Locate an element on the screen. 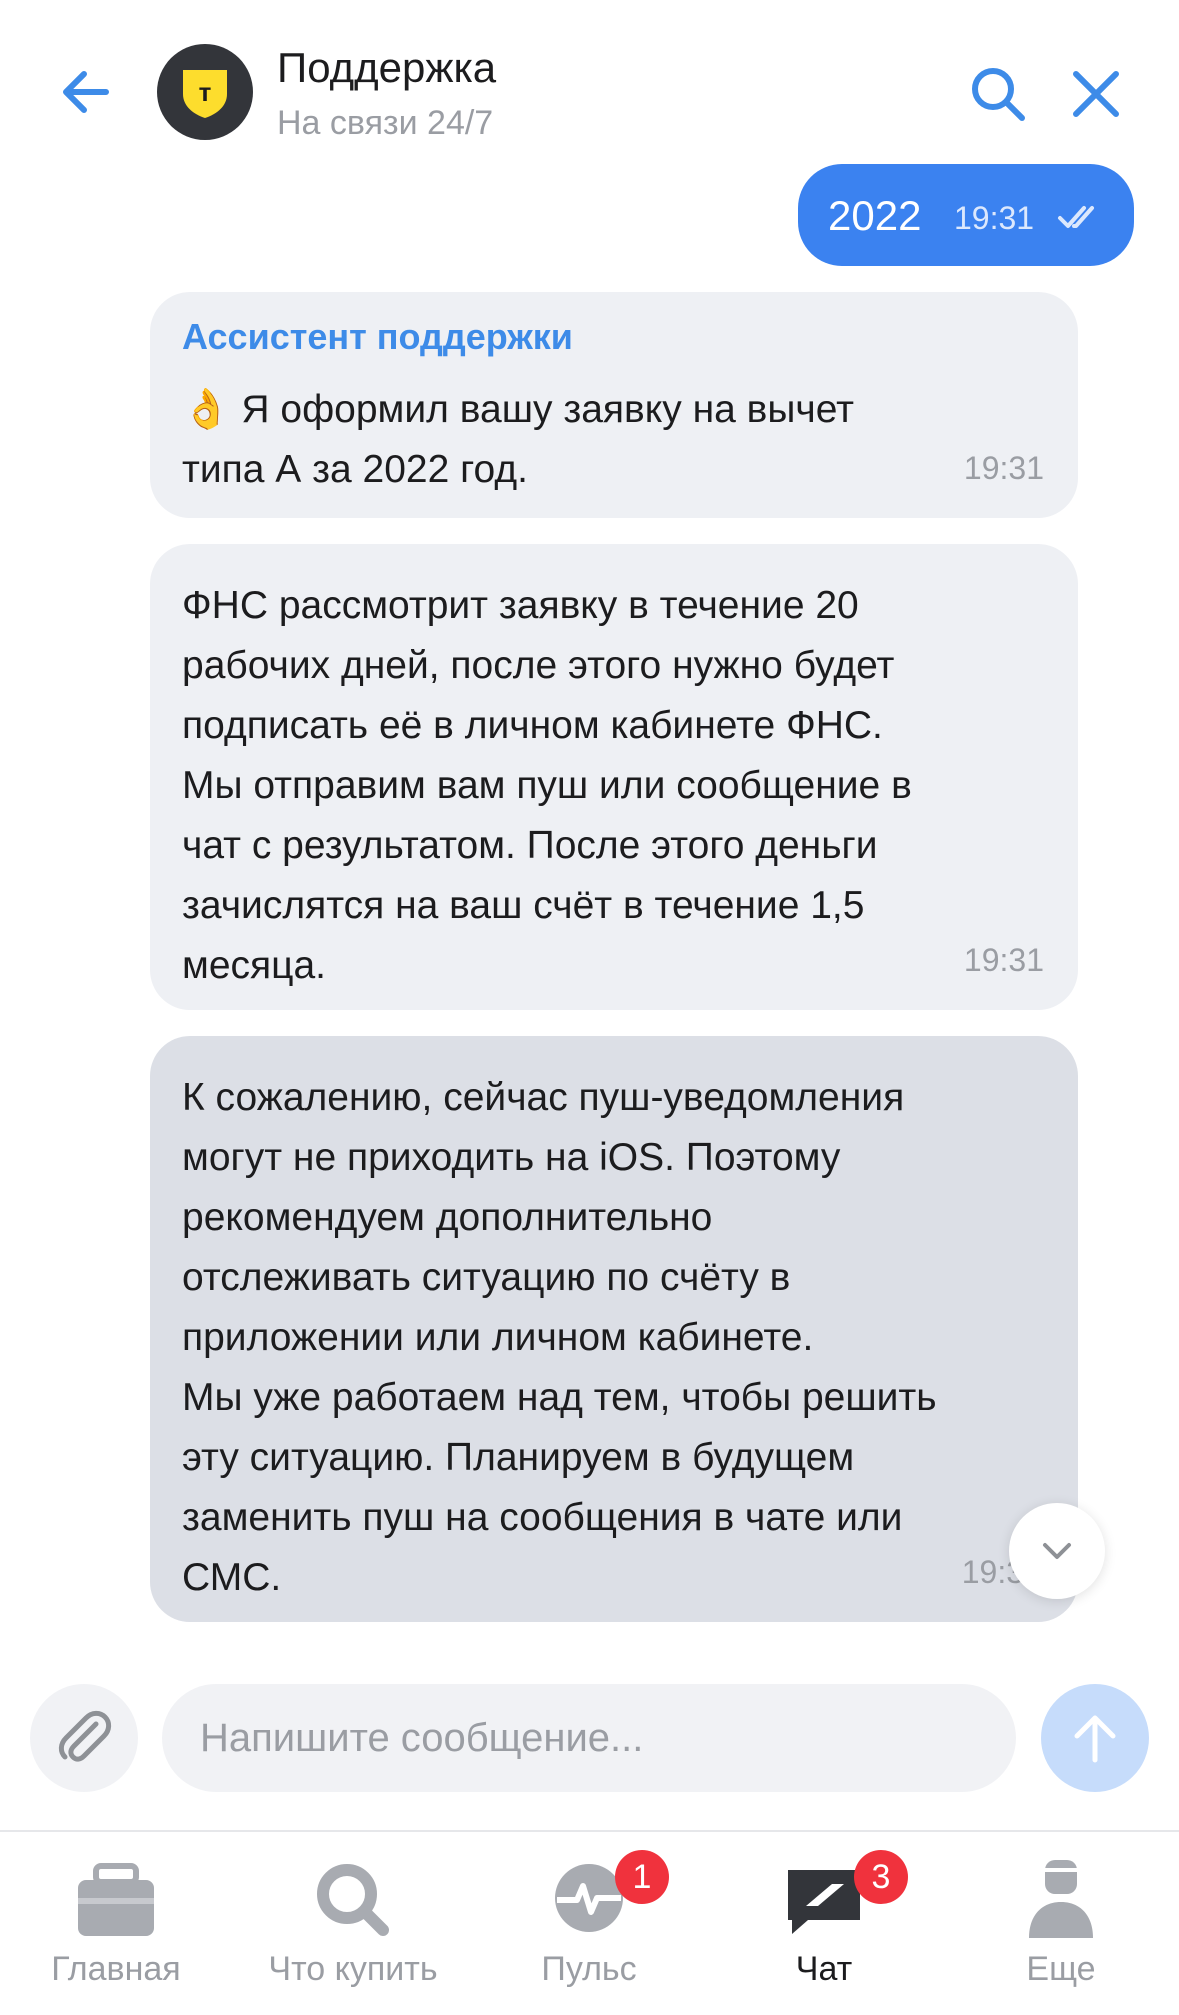 The image size is (1179, 2015). paperclip-icon is located at coordinates (85, 1736).